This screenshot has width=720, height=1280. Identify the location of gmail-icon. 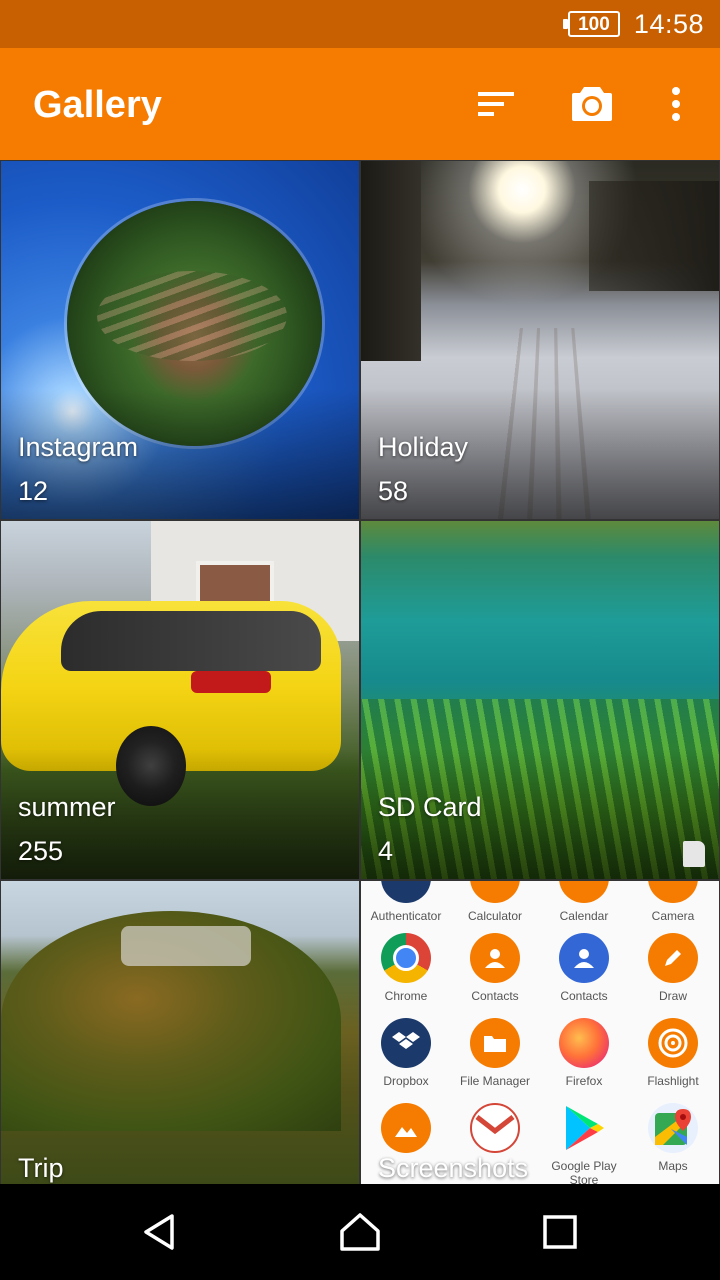
(495, 1128).